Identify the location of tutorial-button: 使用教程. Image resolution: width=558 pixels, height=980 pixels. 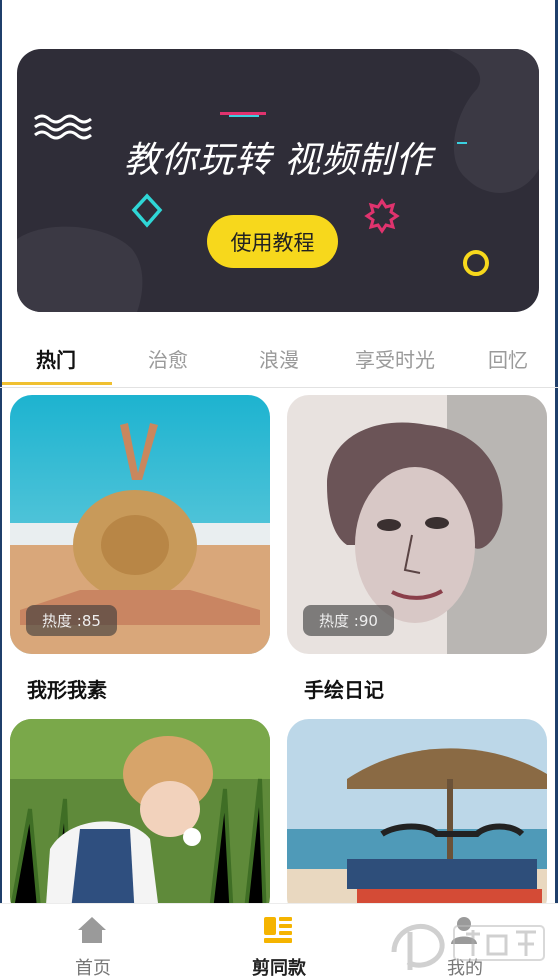
(272, 241).